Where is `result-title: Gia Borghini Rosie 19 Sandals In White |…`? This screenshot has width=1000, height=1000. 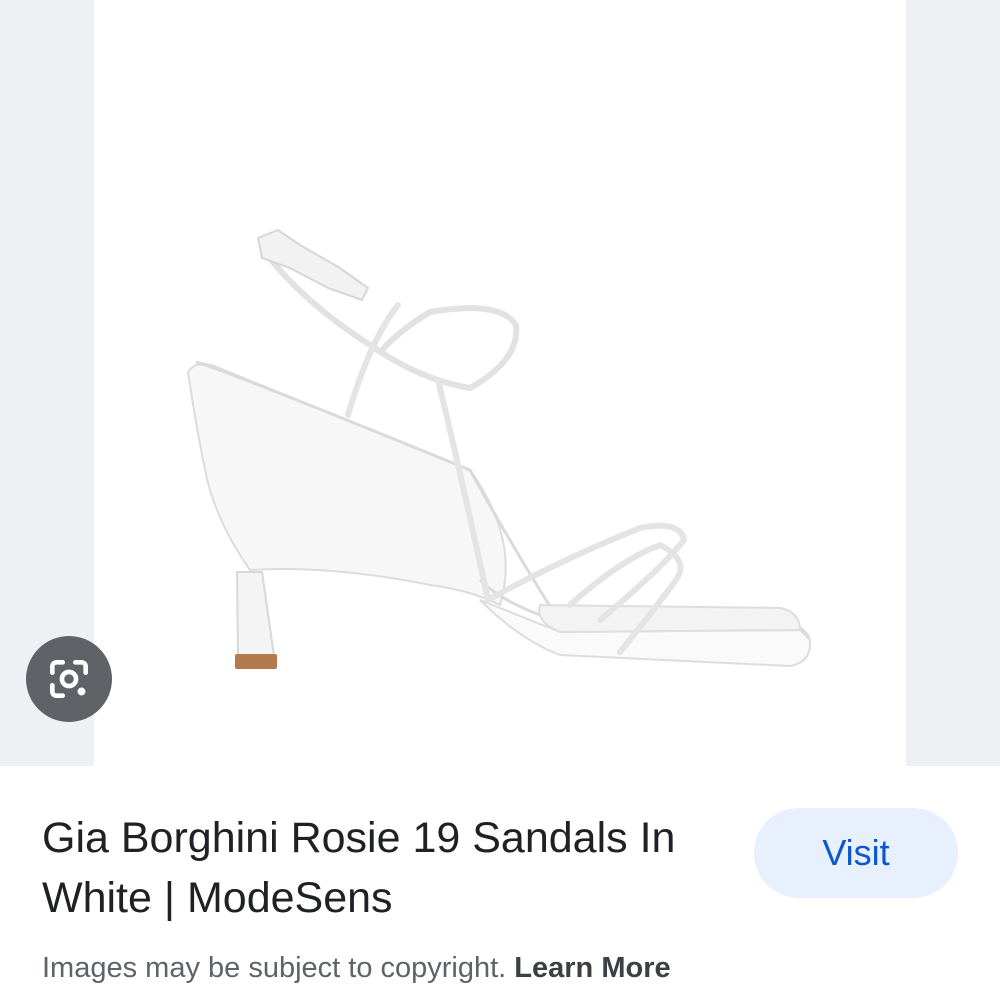
result-title: Gia Borghini Rosie 19 Sandals In White |… is located at coordinates (387, 868).